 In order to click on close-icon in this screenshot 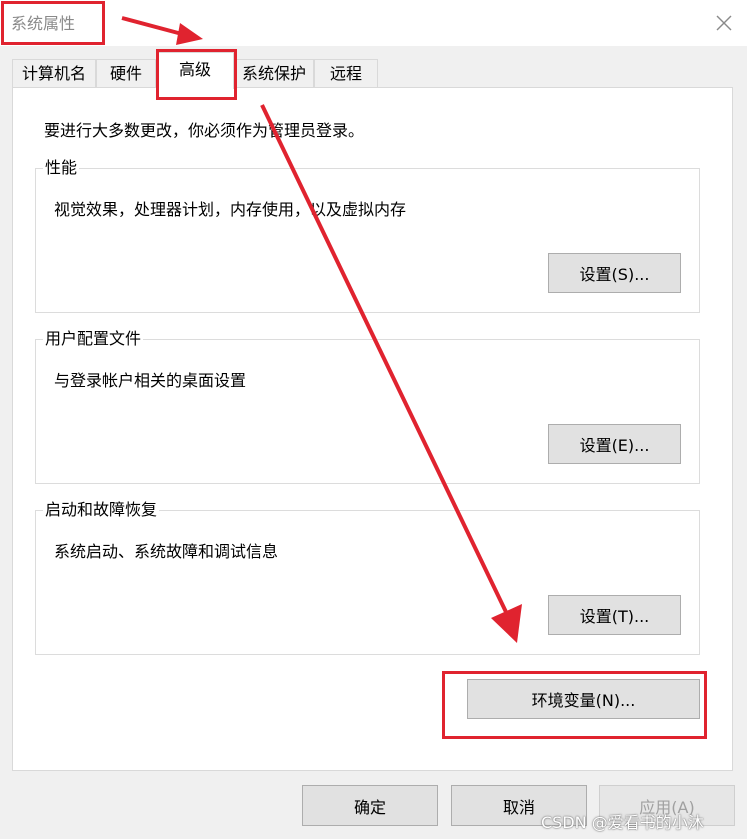, I will do `click(724, 23)`.